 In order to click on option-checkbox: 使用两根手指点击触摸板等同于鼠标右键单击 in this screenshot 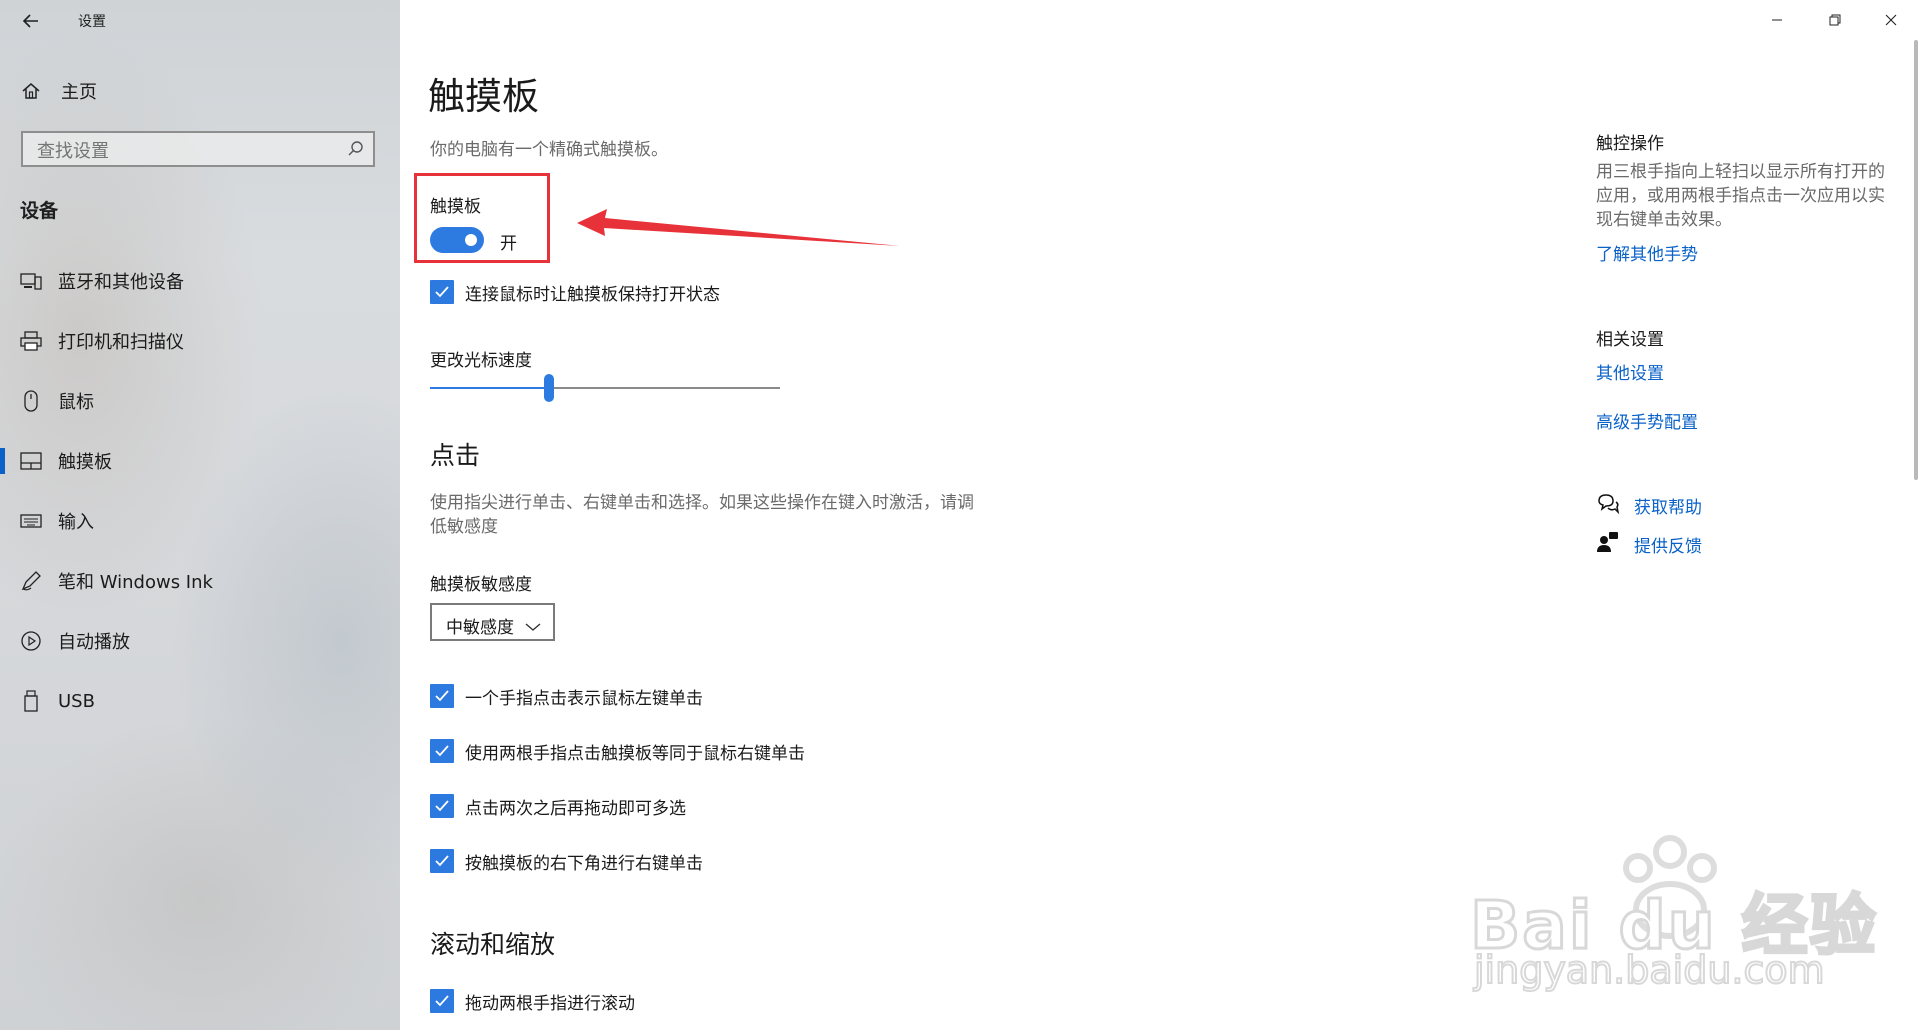, I will do `click(617, 751)`.